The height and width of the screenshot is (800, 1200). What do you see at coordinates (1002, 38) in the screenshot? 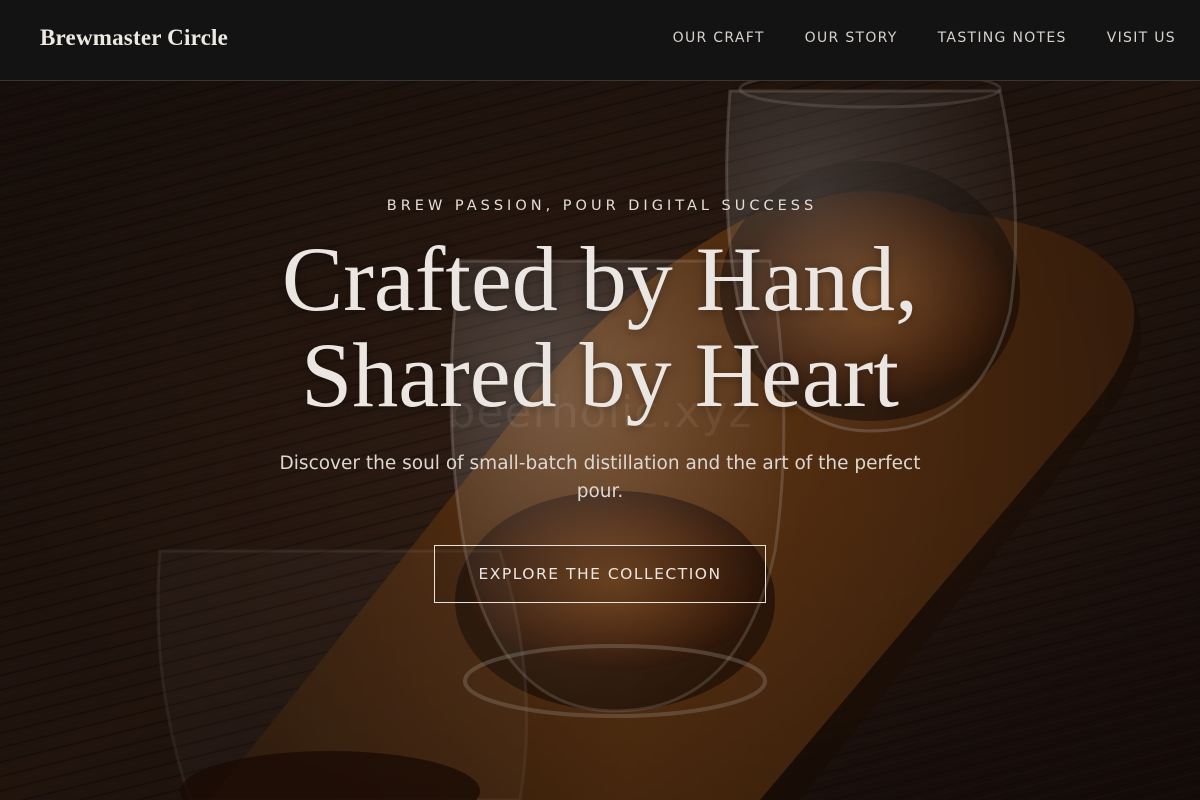
I see `nav-link-tasting-notes: TASTING NOTES` at bounding box center [1002, 38].